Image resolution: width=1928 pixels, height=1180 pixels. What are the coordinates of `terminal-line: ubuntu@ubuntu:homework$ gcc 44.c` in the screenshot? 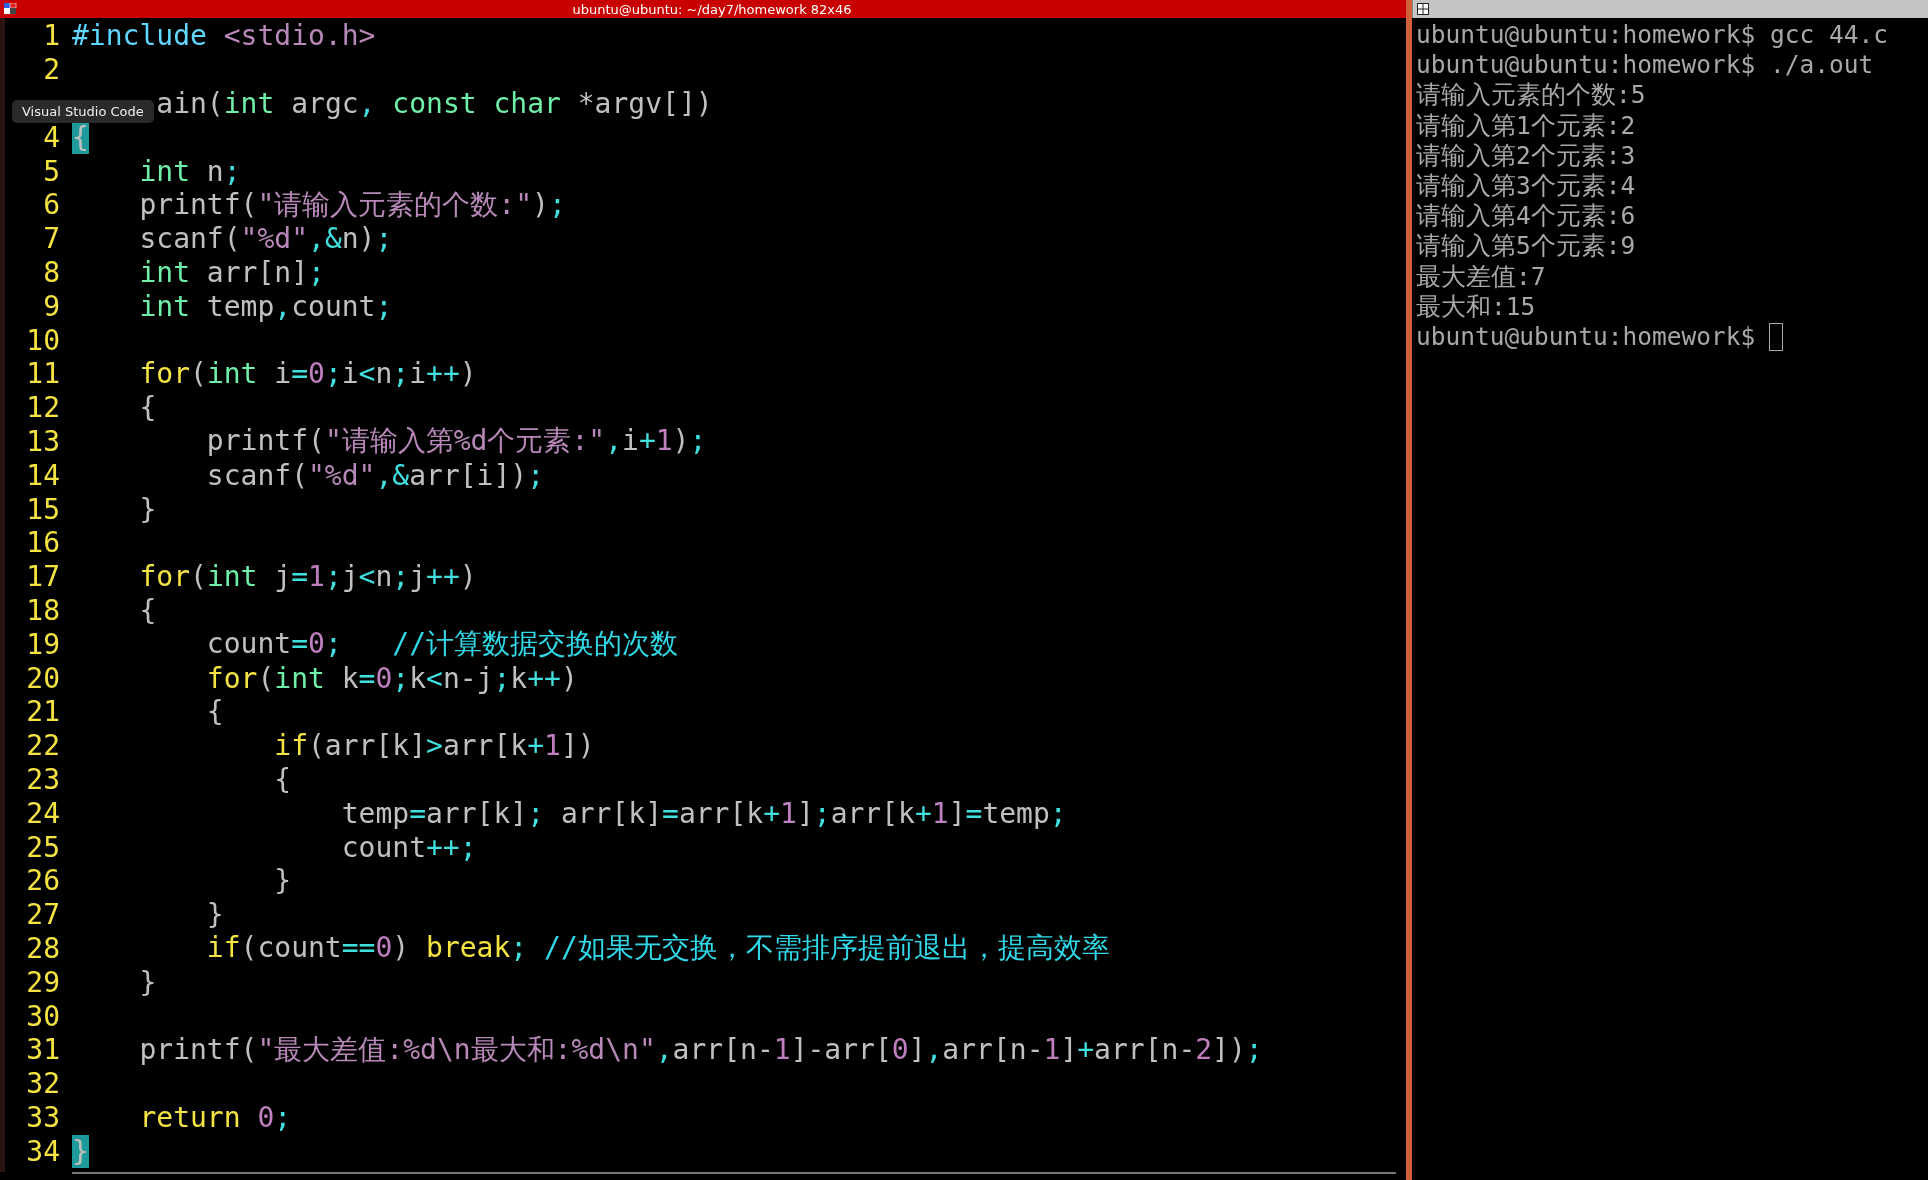 It's located at (1652, 35).